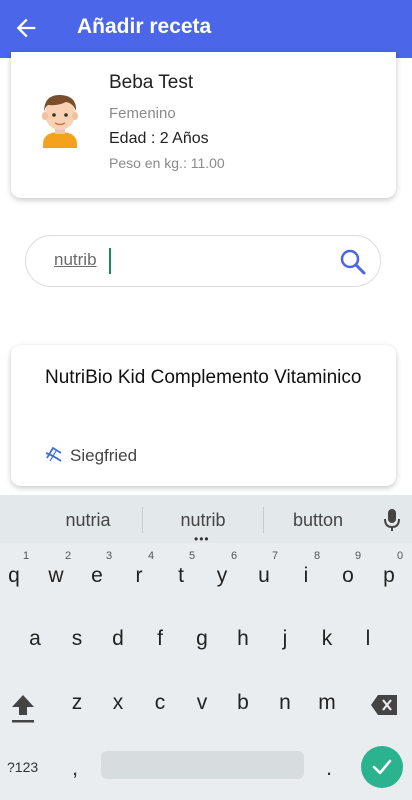  Describe the element at coordinates (285, 703) in the screenshot. I see `key-n: n` at that location.